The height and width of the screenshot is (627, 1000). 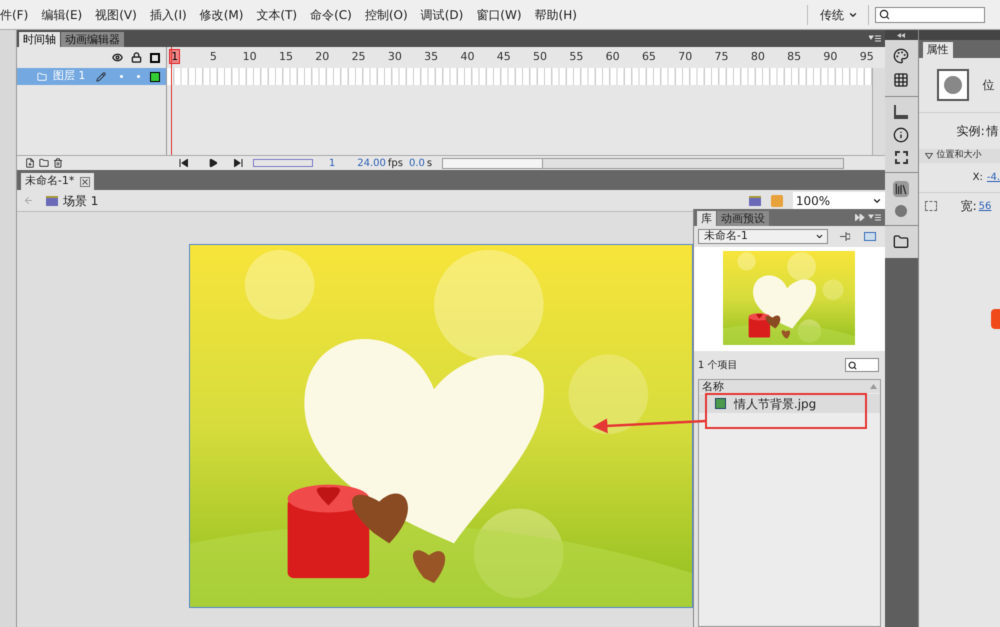 What do you see at coordinates (499, 15) in the screenshot?
I see `menu-item: 窗口(W)` at bounding box center [499, 15].